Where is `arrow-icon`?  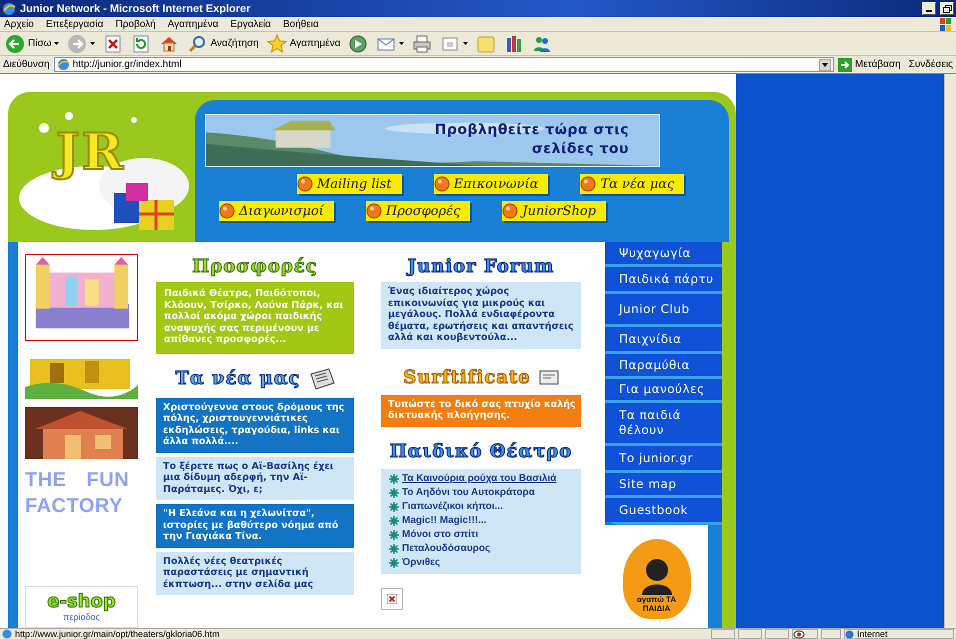 arrow-icon is located at coordinates (845, 65).